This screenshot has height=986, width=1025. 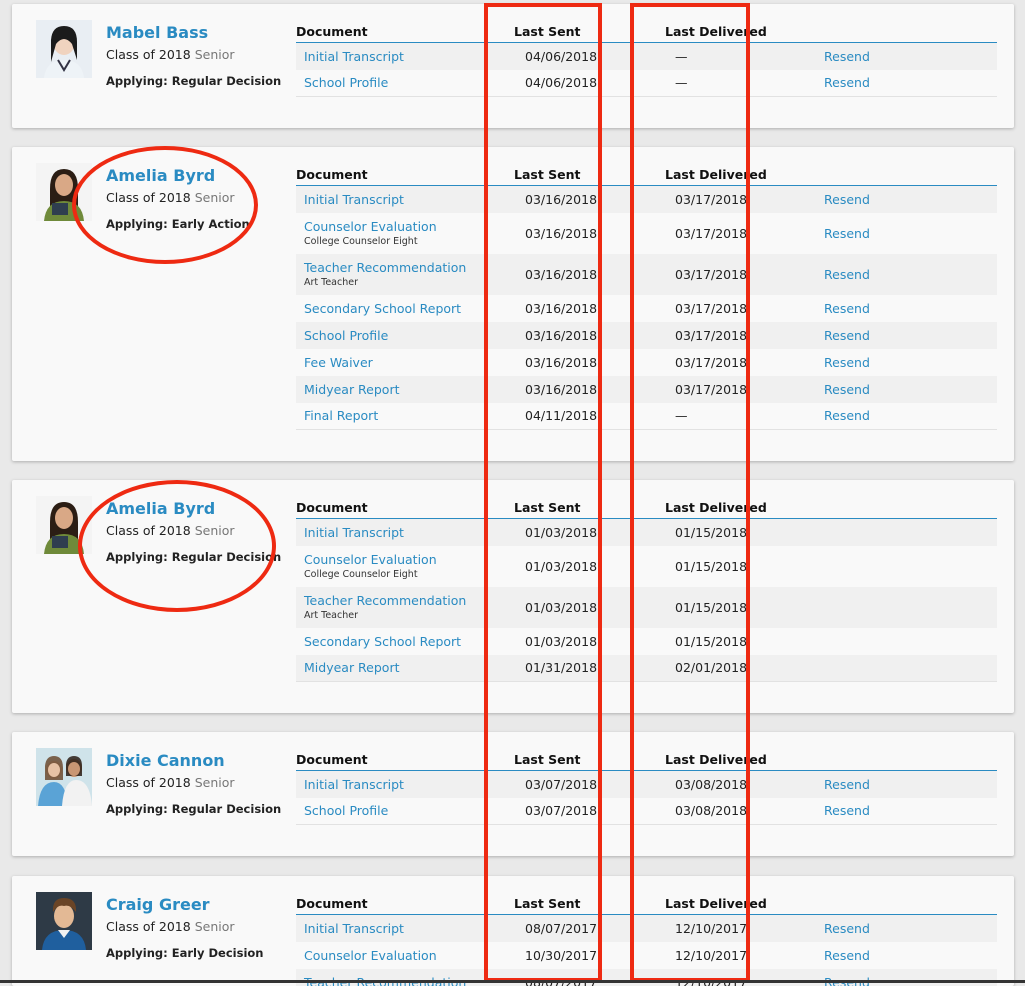 I want to click on student-name: Craig Greer, so click(x=158, y=904).